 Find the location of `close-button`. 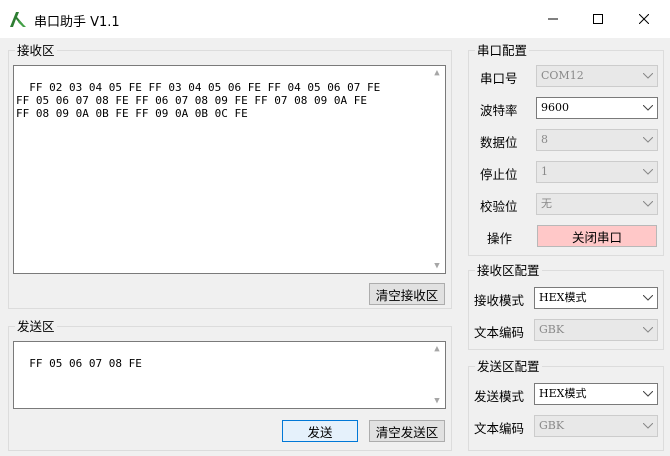

close-button is located at coordinates (644, 19).